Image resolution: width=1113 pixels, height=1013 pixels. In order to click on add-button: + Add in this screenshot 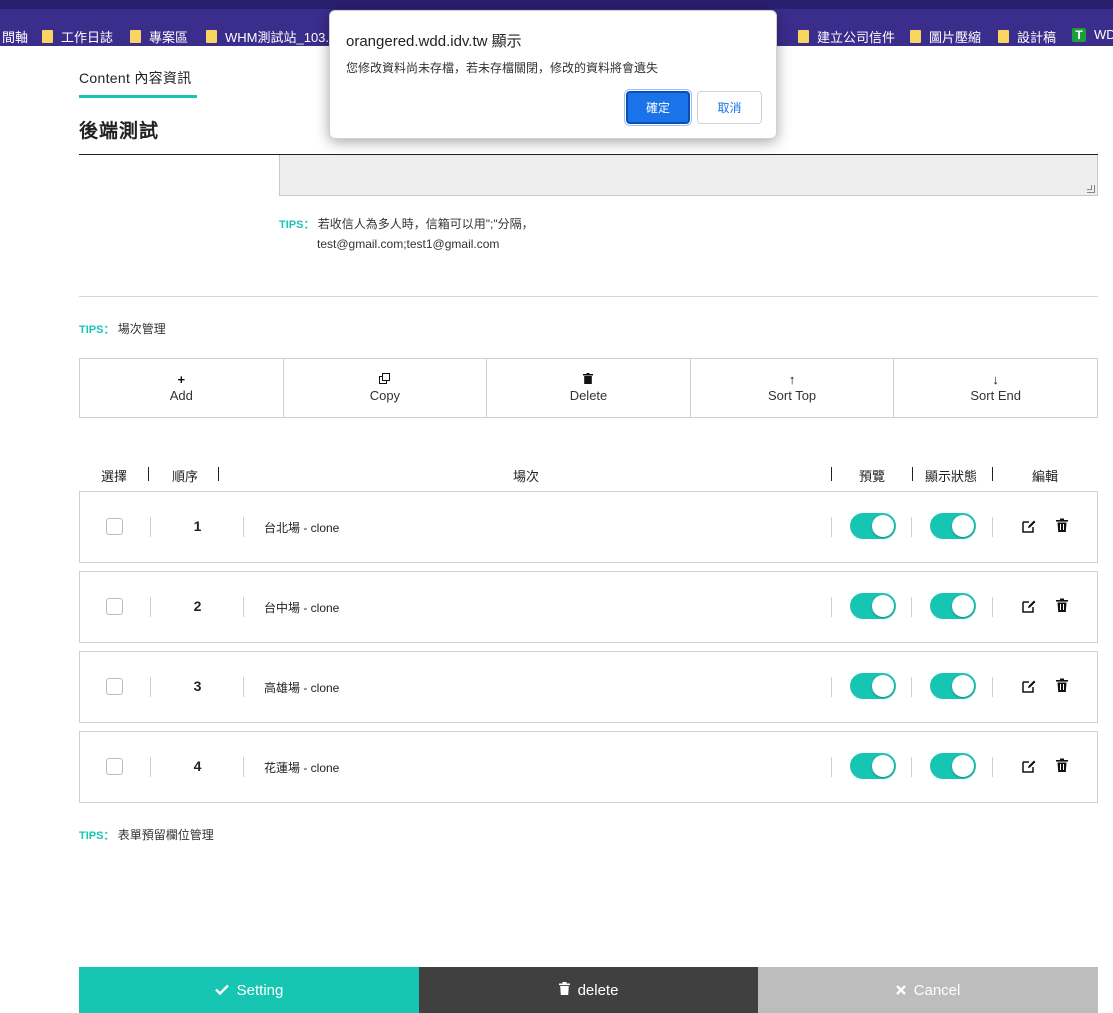, I will do `click(182, 388)`.